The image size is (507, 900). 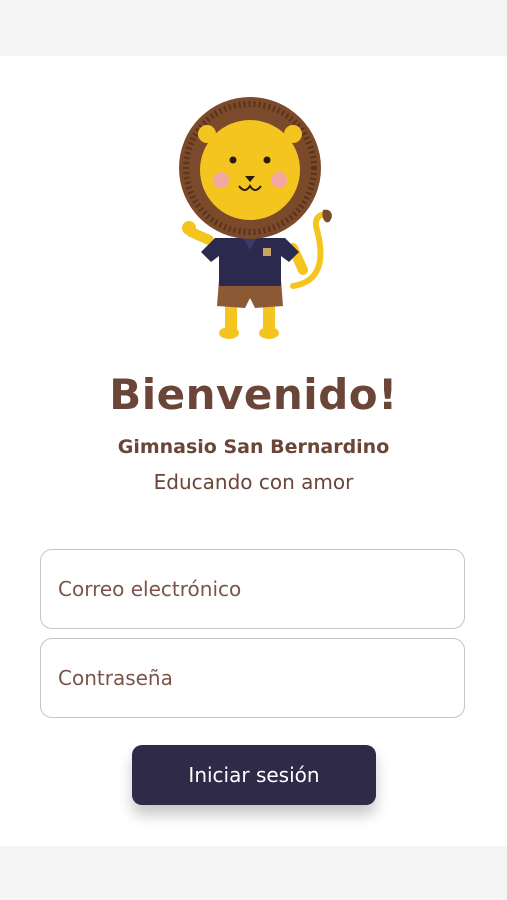 I want to click on school-motto: Educando con amor, so click(x=253, y=482).